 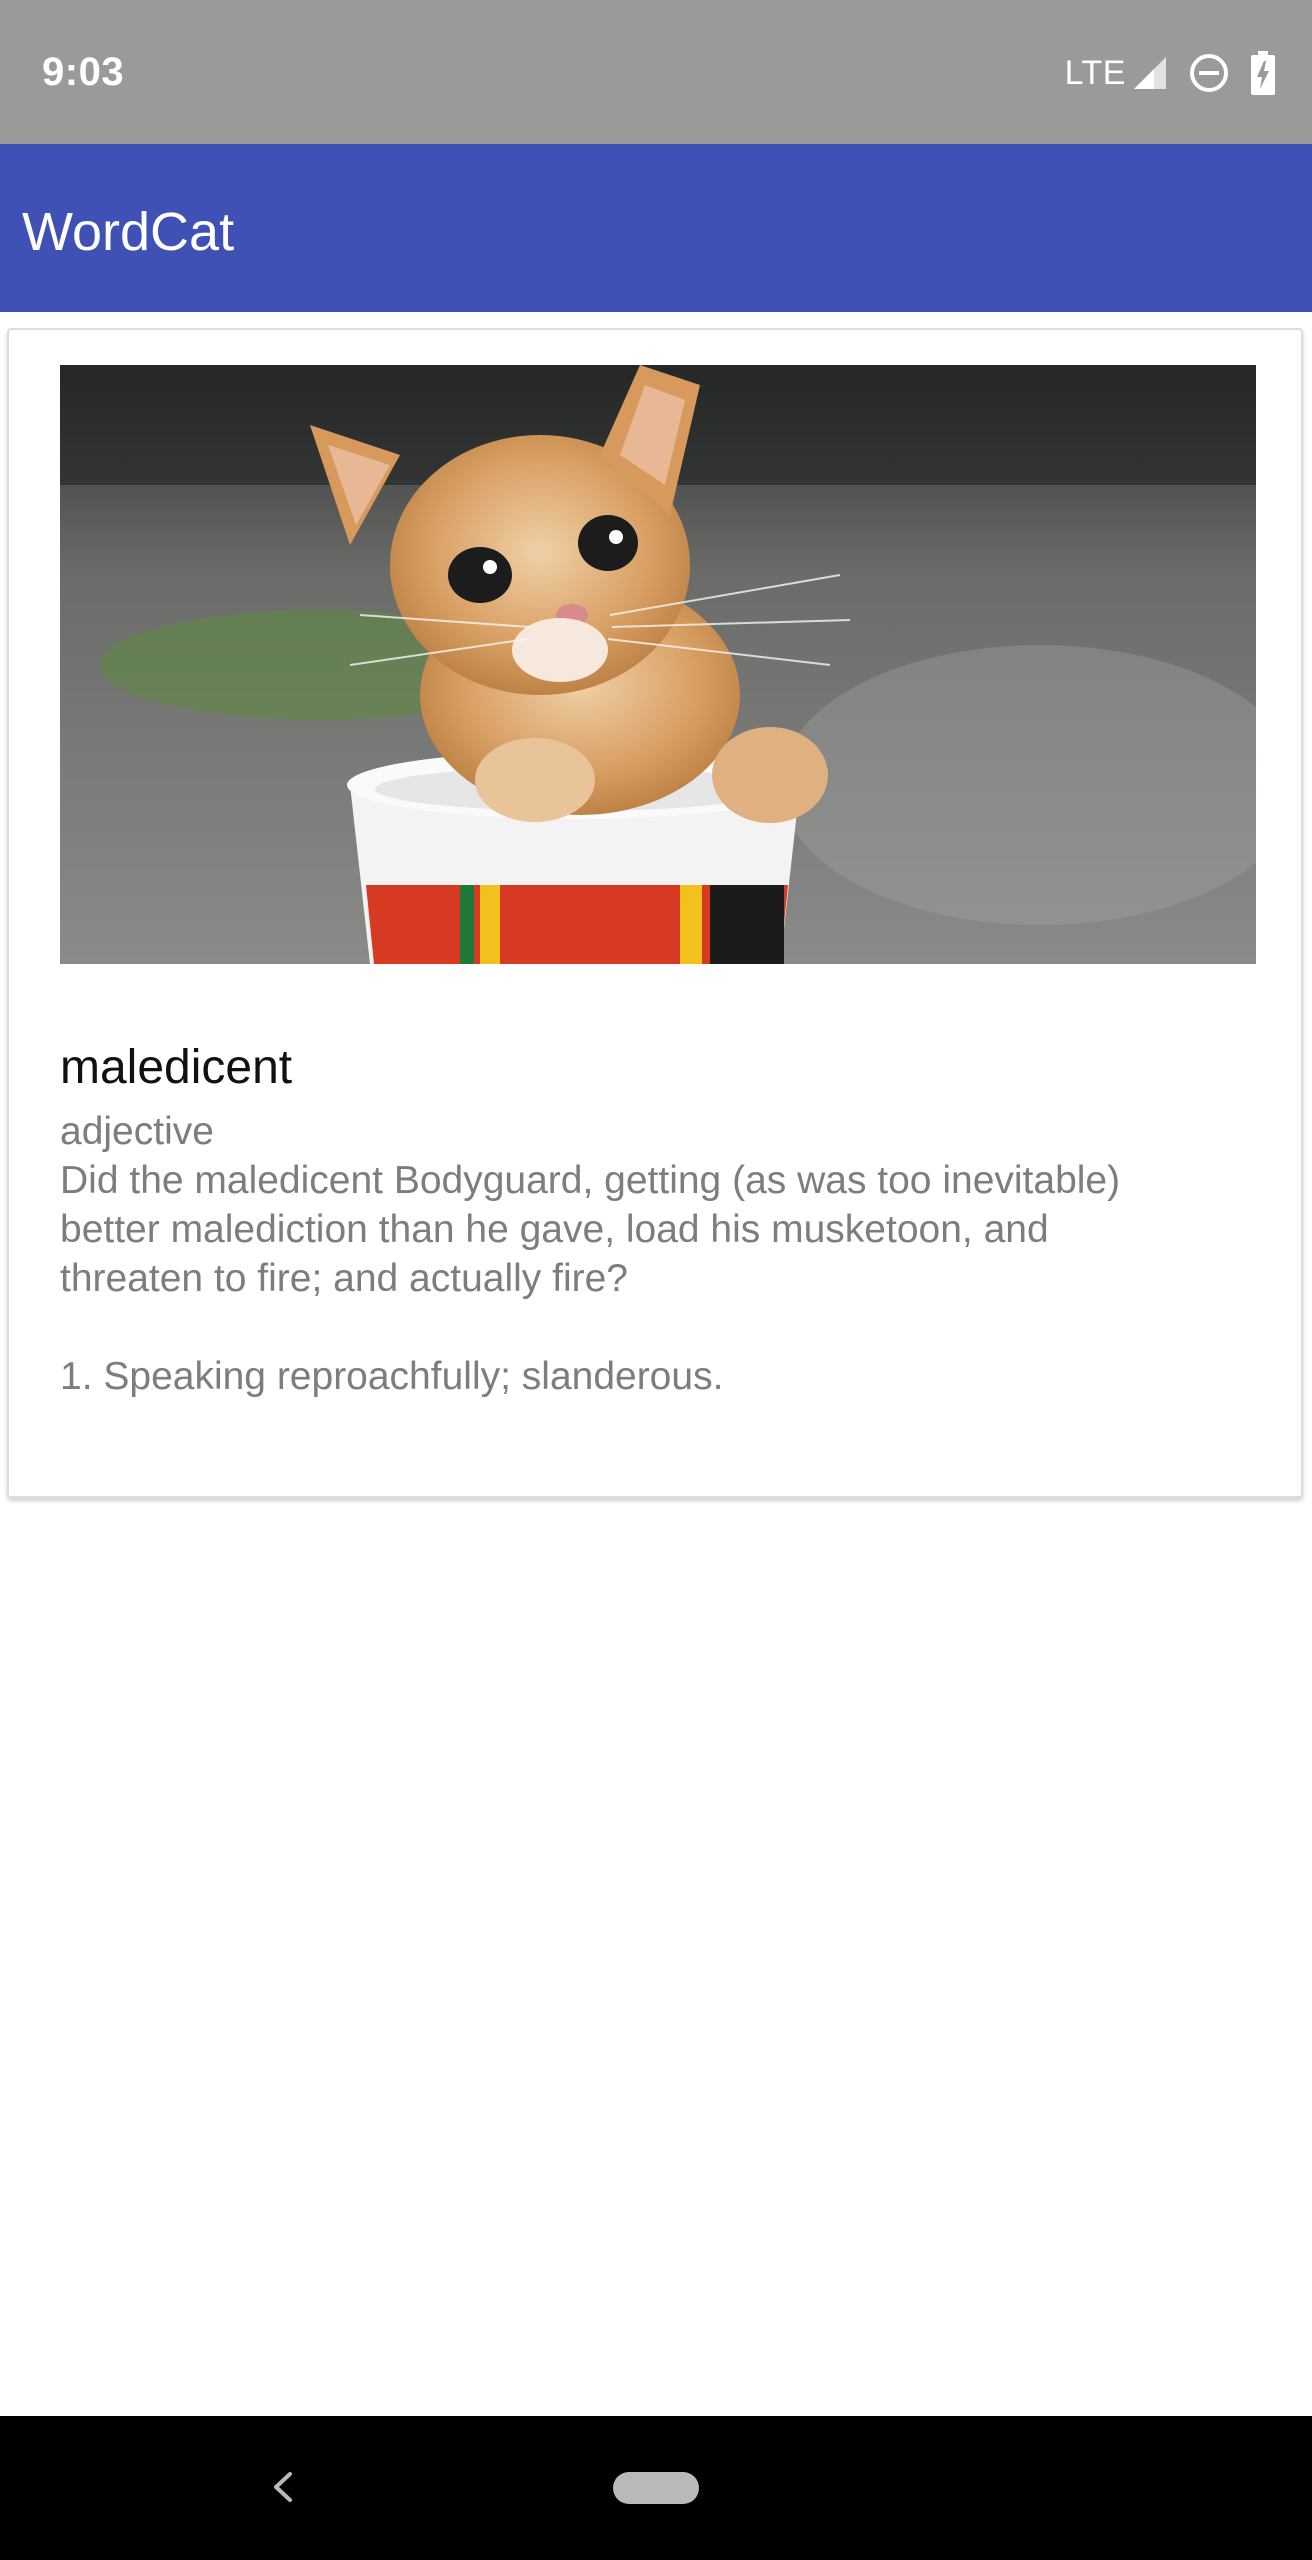 What do you see at coordinates (128, 232) in the screenshot?
I see `app-title: WordCat` at bounding box center [128, 232].